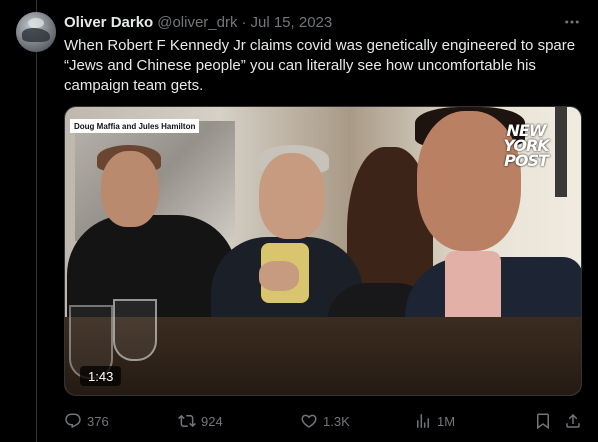 The height and width of the screenshot is (442, 598). I want to click on share-button, so click(573, 421).